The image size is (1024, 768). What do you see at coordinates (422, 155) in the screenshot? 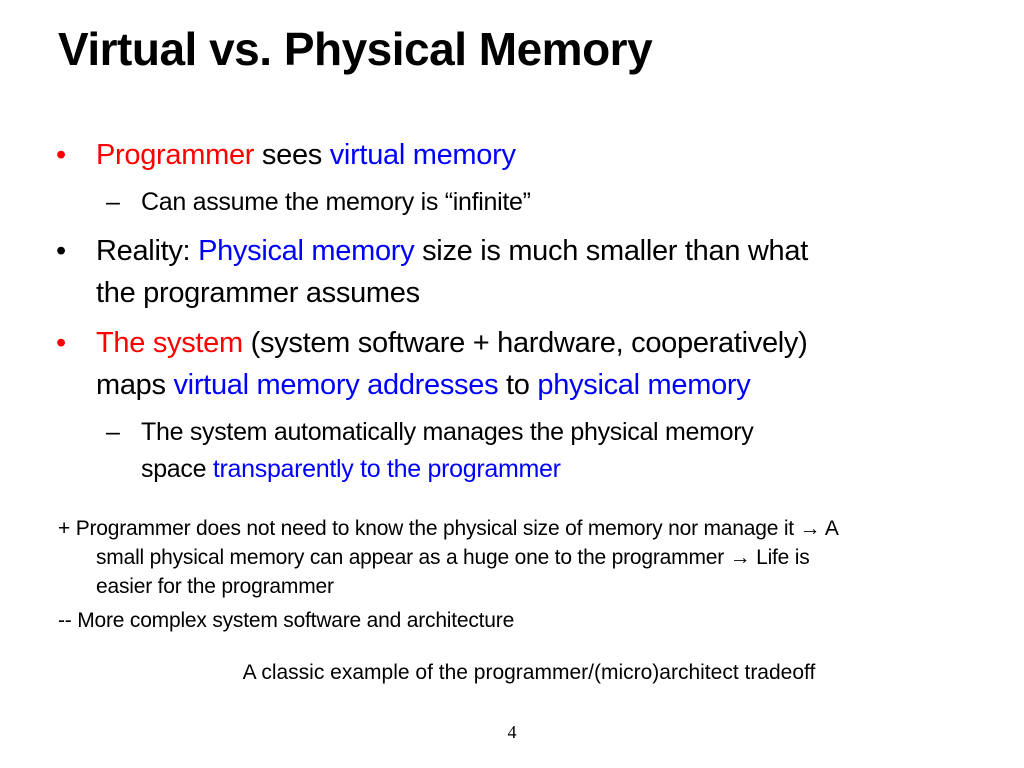
I see `text-virtual-memory: virtual memory` at bounding box center [422, 155].